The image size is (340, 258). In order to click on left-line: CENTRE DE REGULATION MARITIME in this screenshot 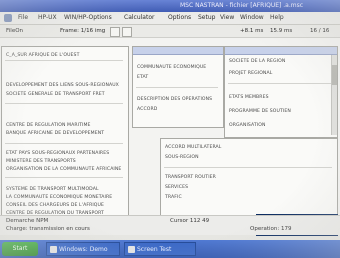, I will do `click(48, 125)`.